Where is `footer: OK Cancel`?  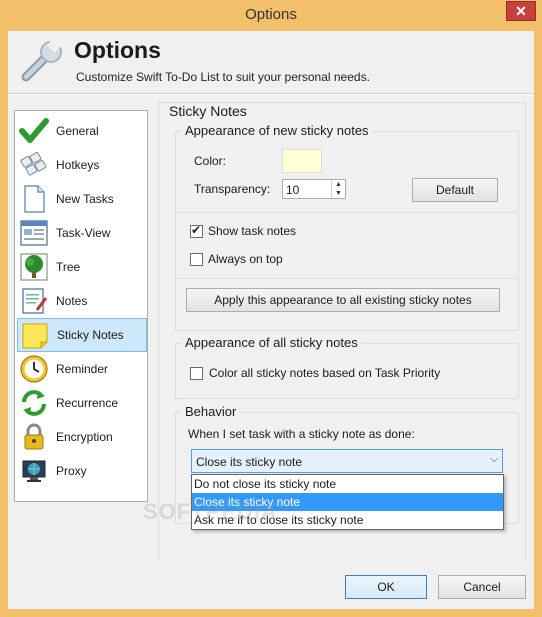 footer: OK Cancel is located at coordinates (271, 585).